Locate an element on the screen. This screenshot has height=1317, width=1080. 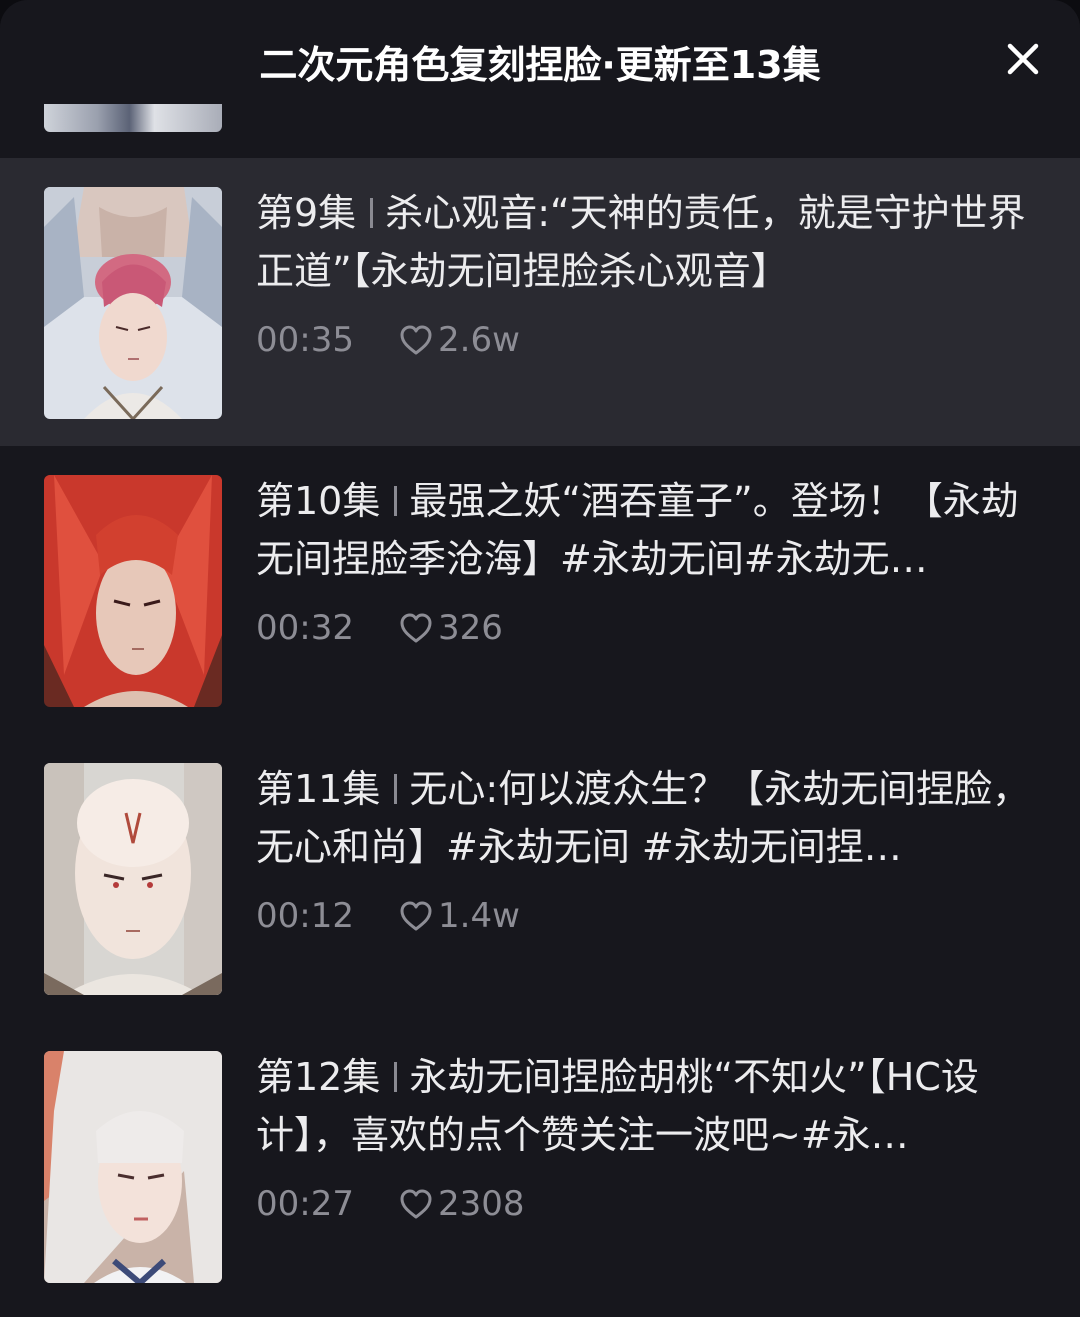
episode-likes: 2.6w is located at coordinates (459, 340).